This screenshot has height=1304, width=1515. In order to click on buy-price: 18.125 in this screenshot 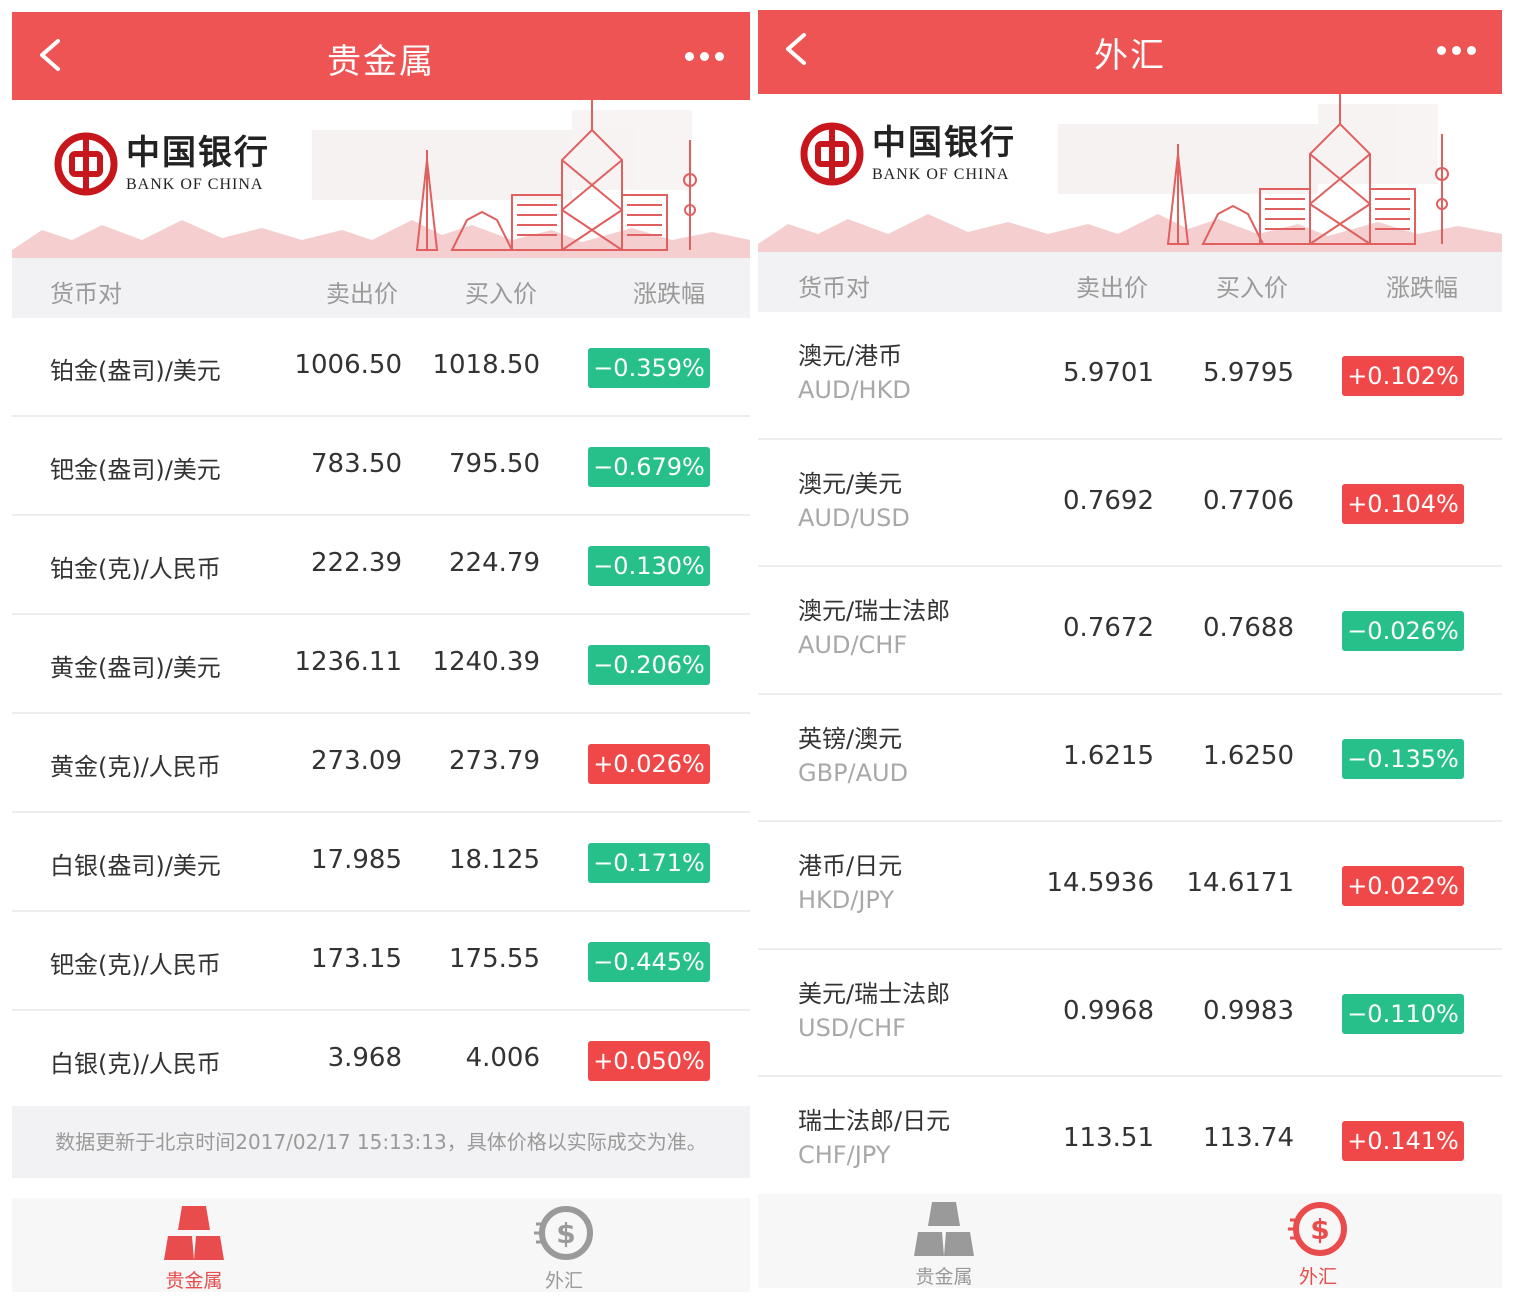, I will do `click(494, 860)`.